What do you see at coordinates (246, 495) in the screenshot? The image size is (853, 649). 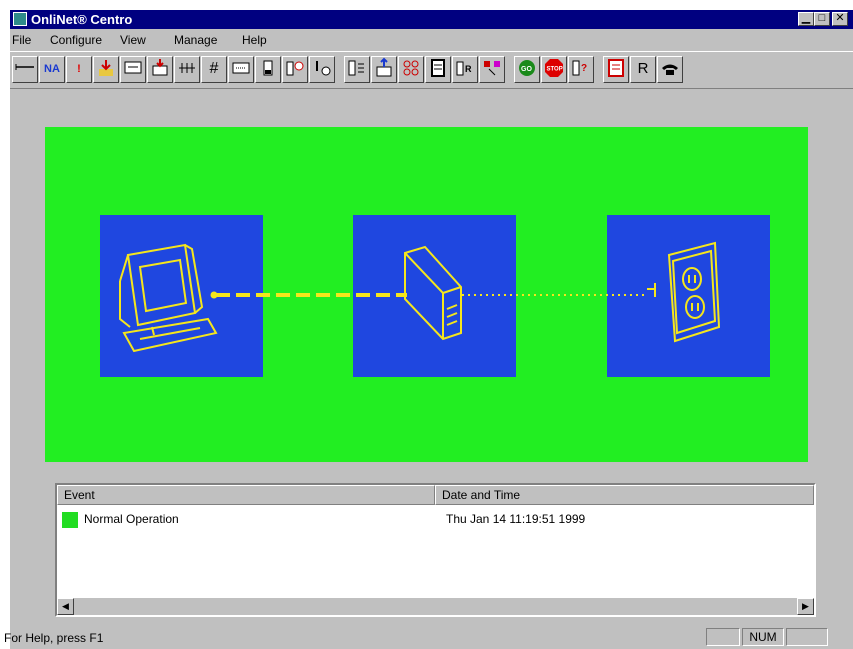 I see `column-header-event: Event` at bounding box center [246, 495].